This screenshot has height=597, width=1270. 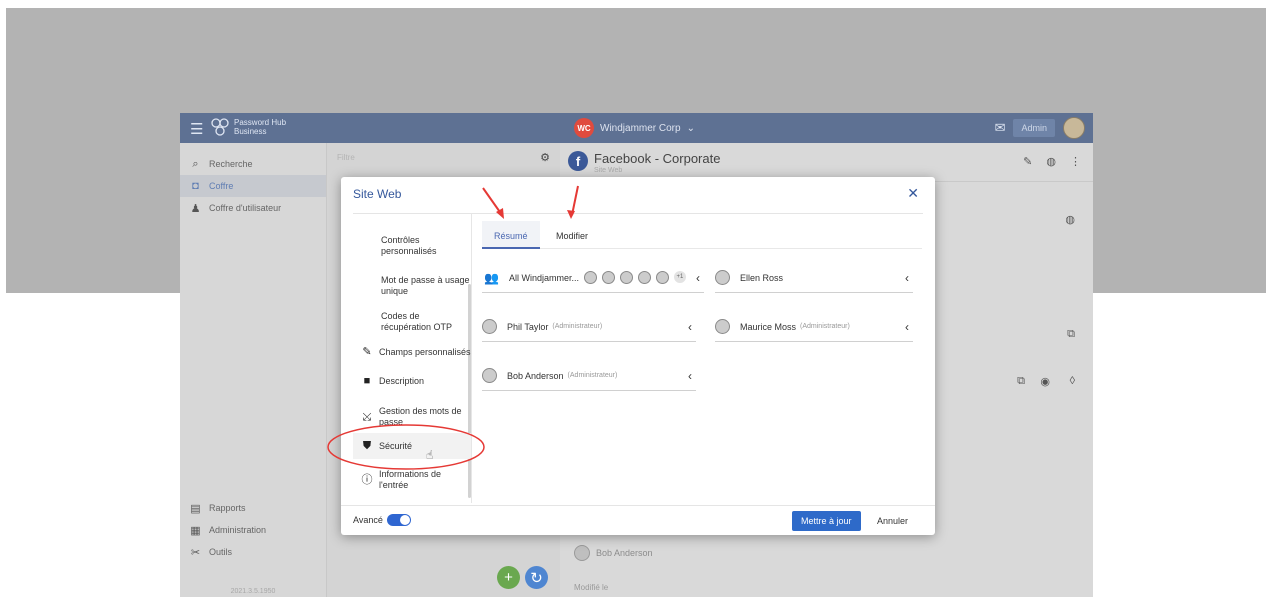 What do you see at coordinates (545, 157) in the screenshot?
I see `filter-settings-icon: ⚙` at bounding box center [545, 157].